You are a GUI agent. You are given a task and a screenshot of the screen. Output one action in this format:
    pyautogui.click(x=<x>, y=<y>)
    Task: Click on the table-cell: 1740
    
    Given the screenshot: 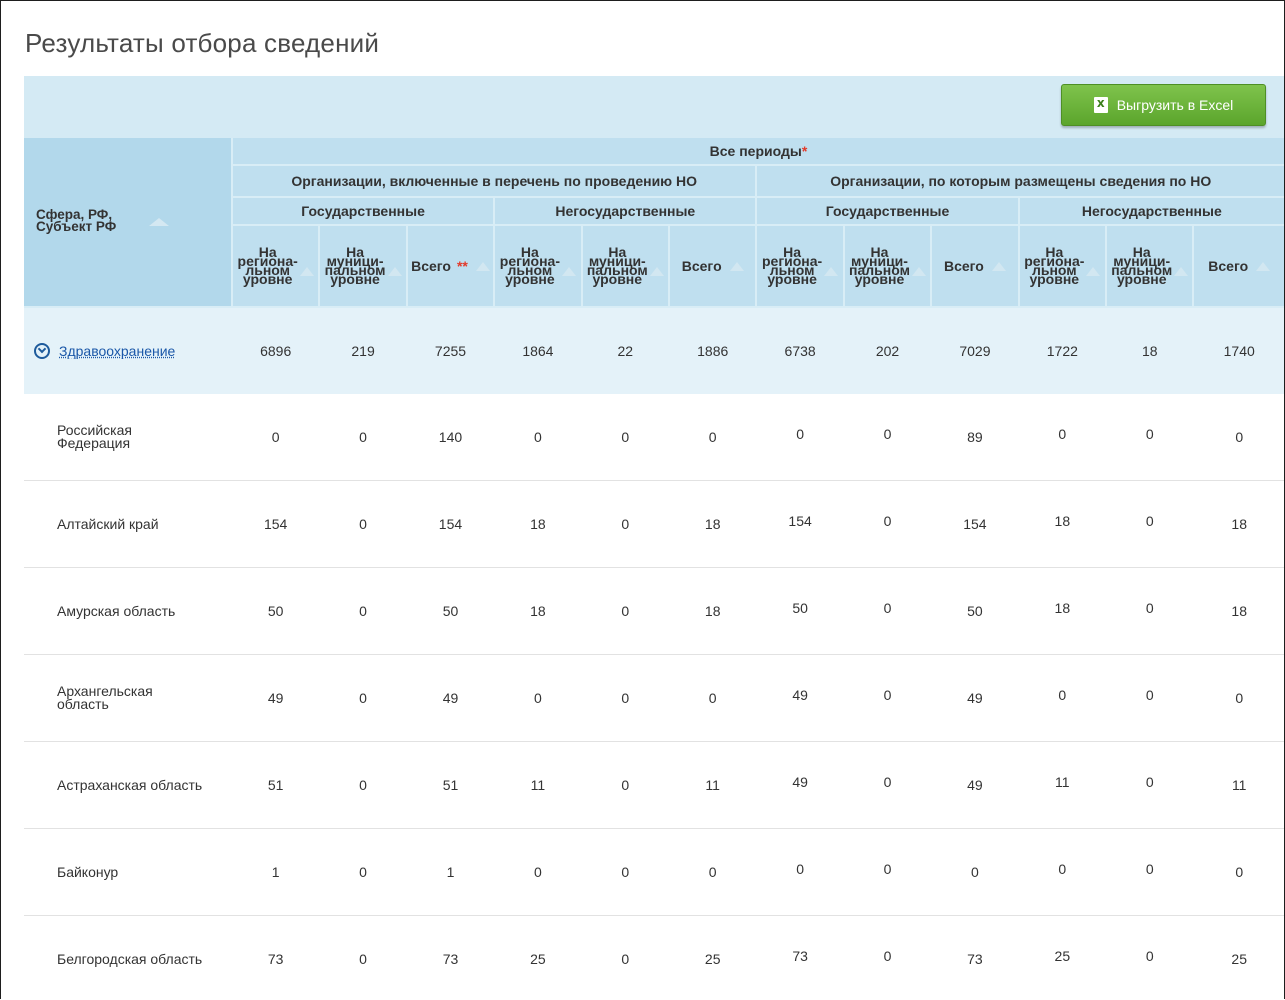 What is the action you would take?
    pyautogui.click(x=1238, y=350)
    